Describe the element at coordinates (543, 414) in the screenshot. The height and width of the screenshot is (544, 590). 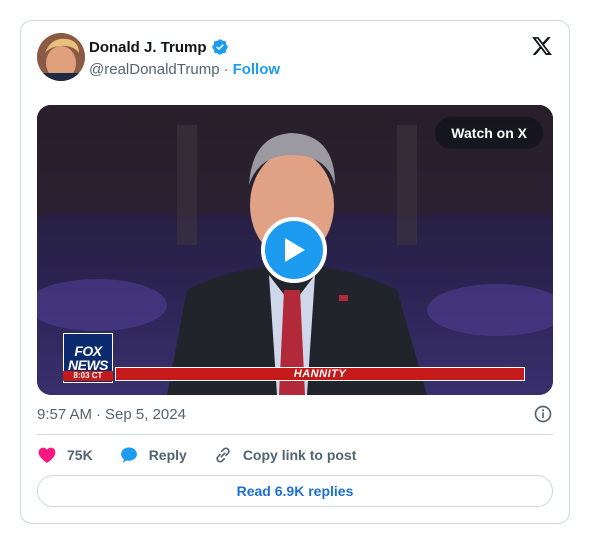
I see `info-icon` at that location.